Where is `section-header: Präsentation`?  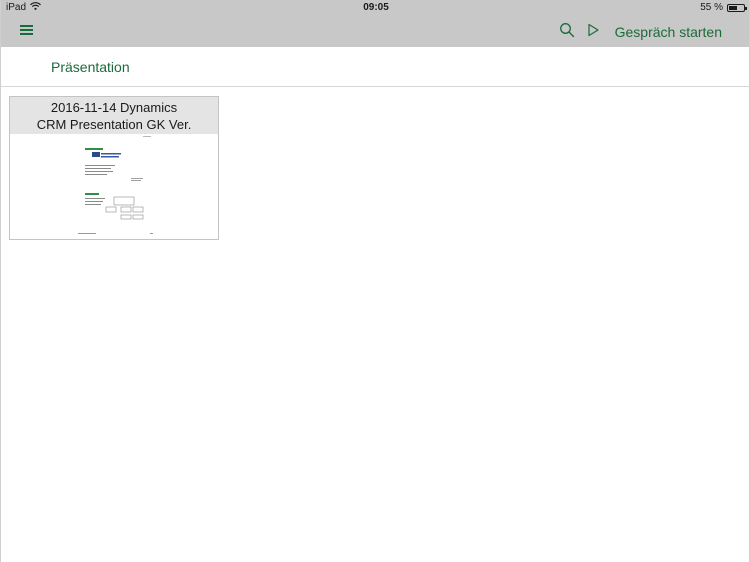 section-header: Präsentation is located at coordinates (375, 67).